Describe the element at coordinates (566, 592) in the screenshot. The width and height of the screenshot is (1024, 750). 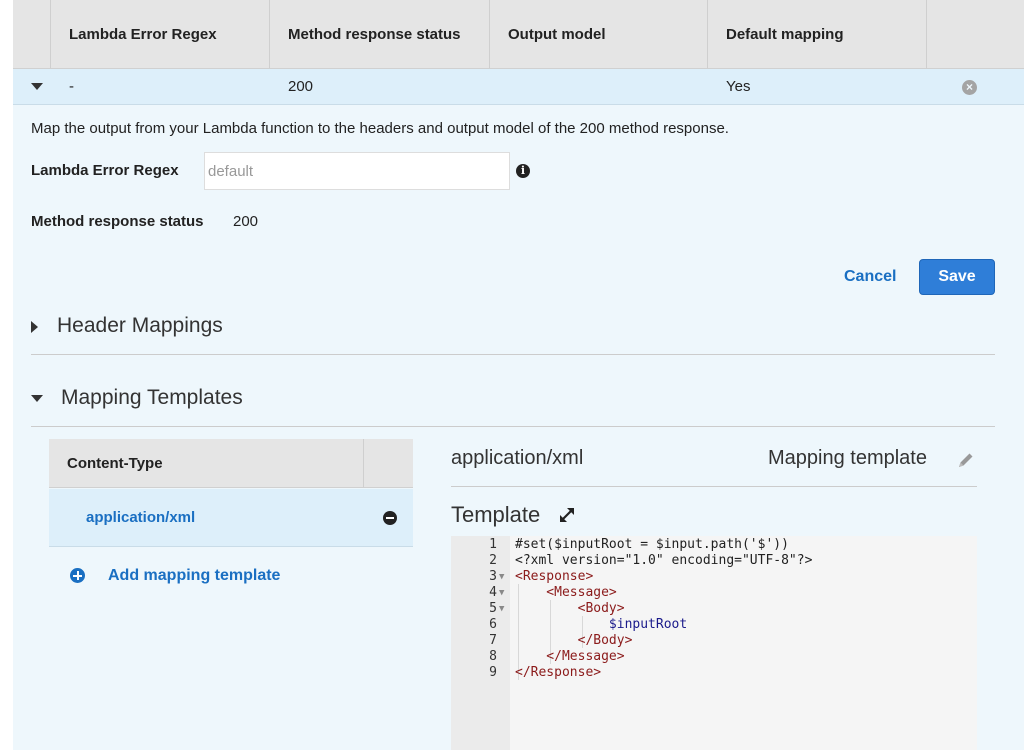
I see `code-line: <Message>` at that location.